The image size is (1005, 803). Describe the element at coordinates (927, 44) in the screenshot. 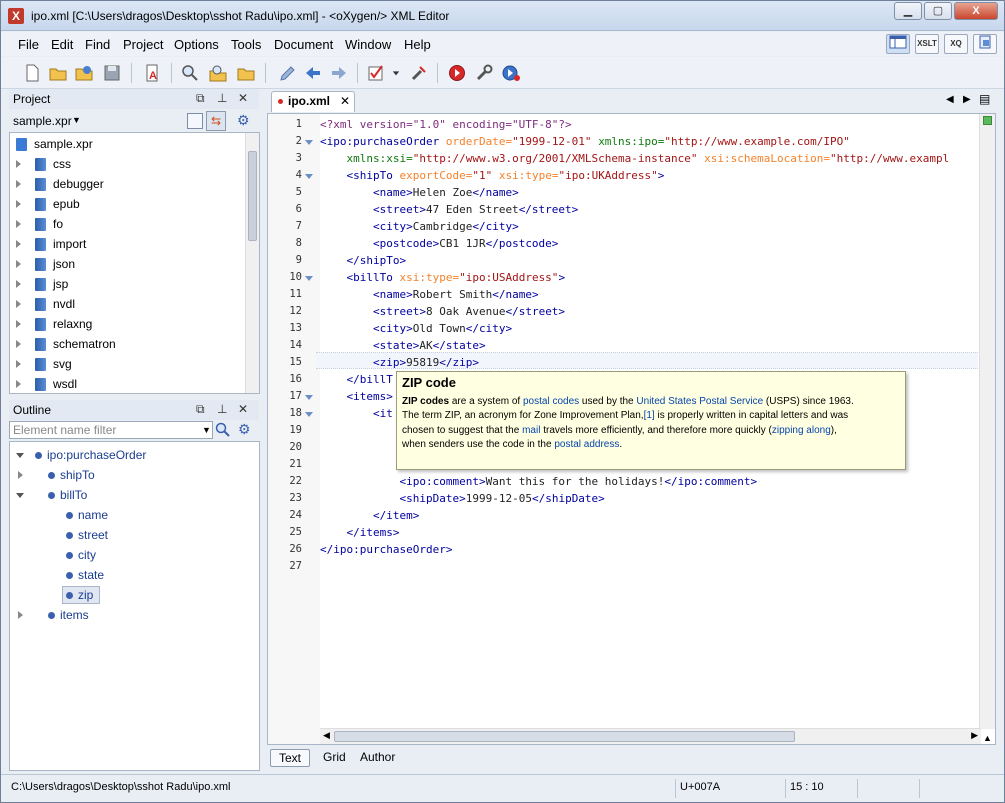

I see `xslt-debugger-perspective-button: XSLT` at that location.